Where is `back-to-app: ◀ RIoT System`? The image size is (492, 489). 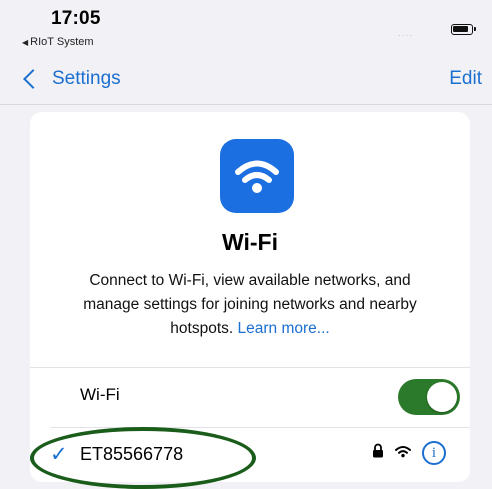
back-to-app: ◀ RIoT System is located at coordinates (58, 42).